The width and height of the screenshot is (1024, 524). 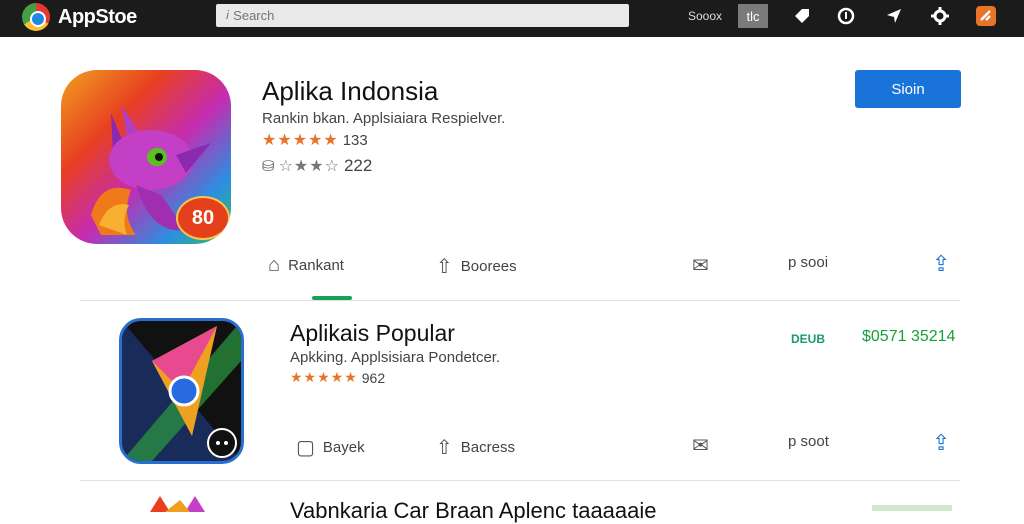 I want to click on price-label: $0571 35214, so click(x=908, y=337).